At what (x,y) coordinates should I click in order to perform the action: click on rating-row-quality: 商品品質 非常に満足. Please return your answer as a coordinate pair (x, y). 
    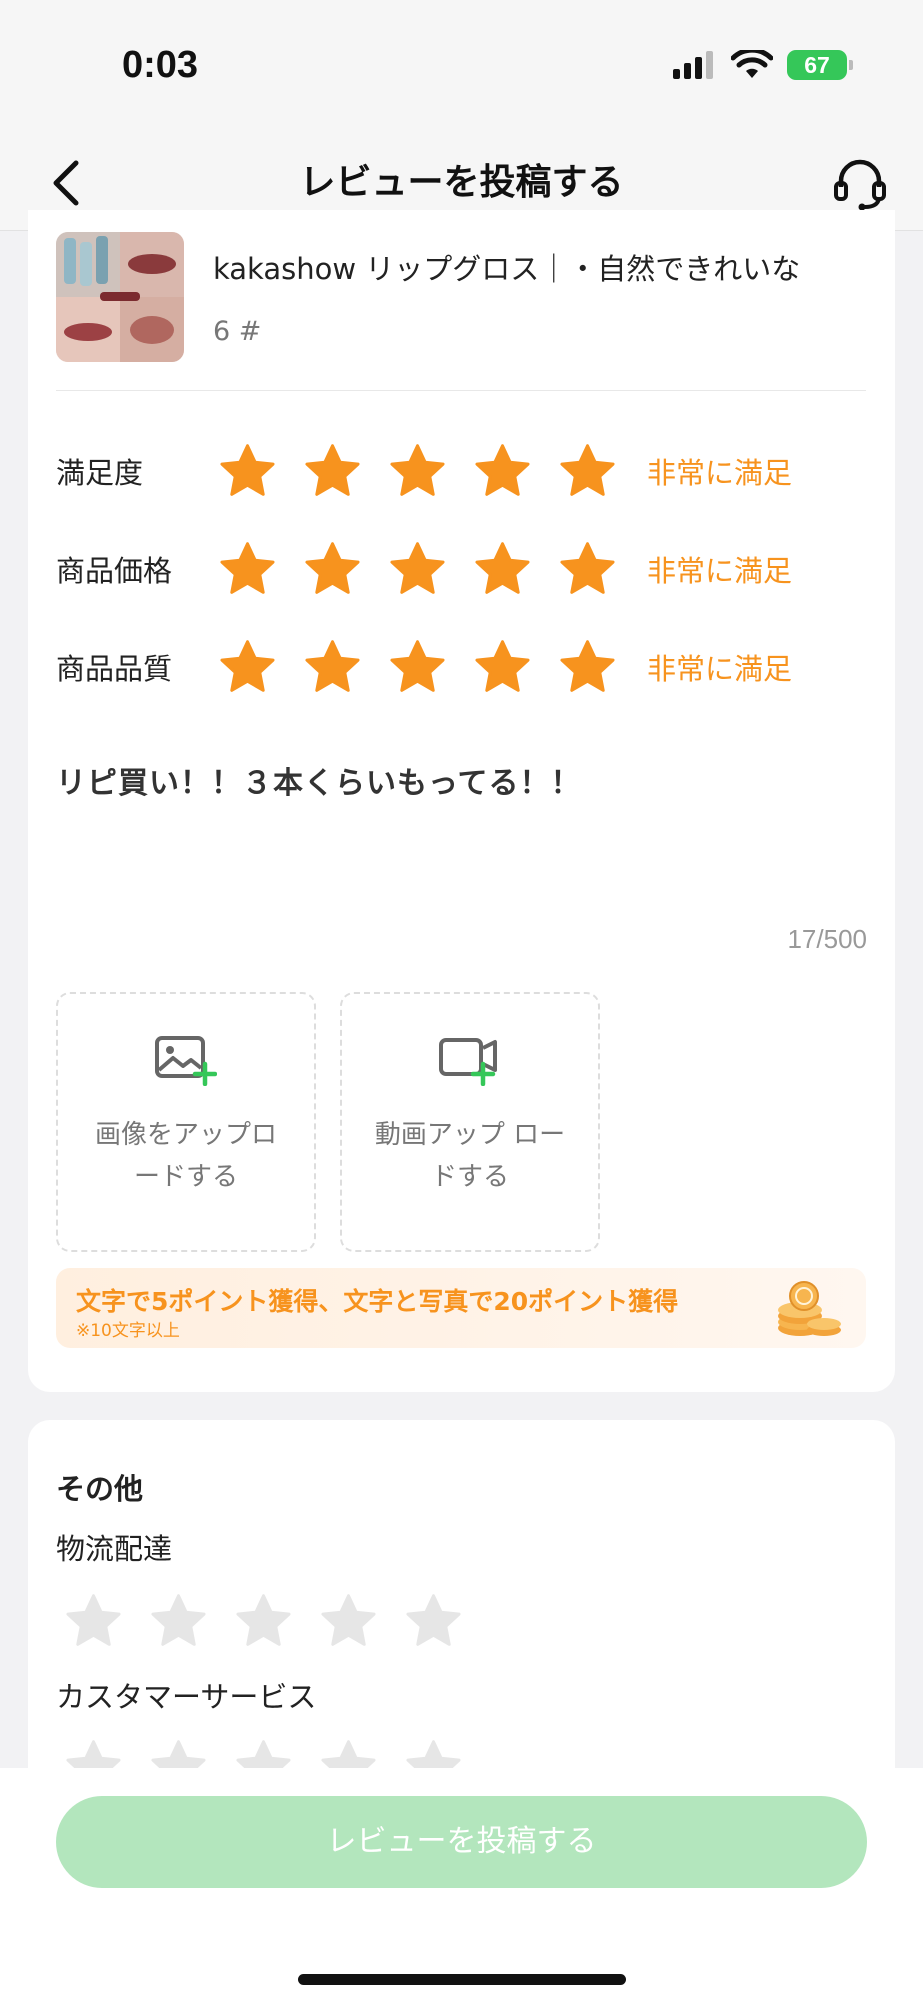
    Looking at the image, I should click on (456, 667).